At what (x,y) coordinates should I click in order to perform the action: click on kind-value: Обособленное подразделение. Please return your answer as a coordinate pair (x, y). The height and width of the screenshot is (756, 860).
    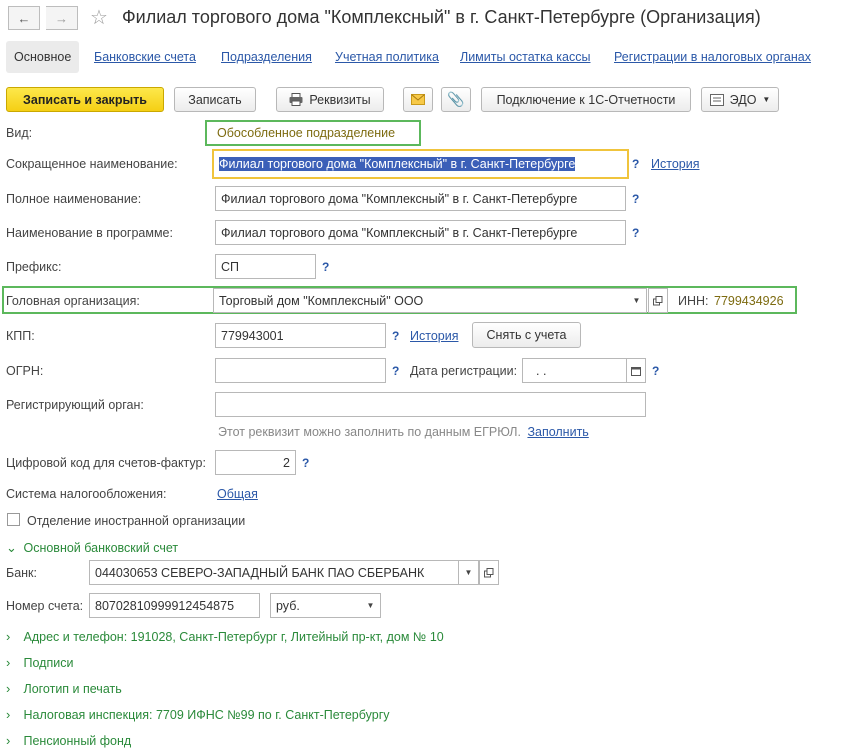
    Looking at the image, I should click on (306, 133).